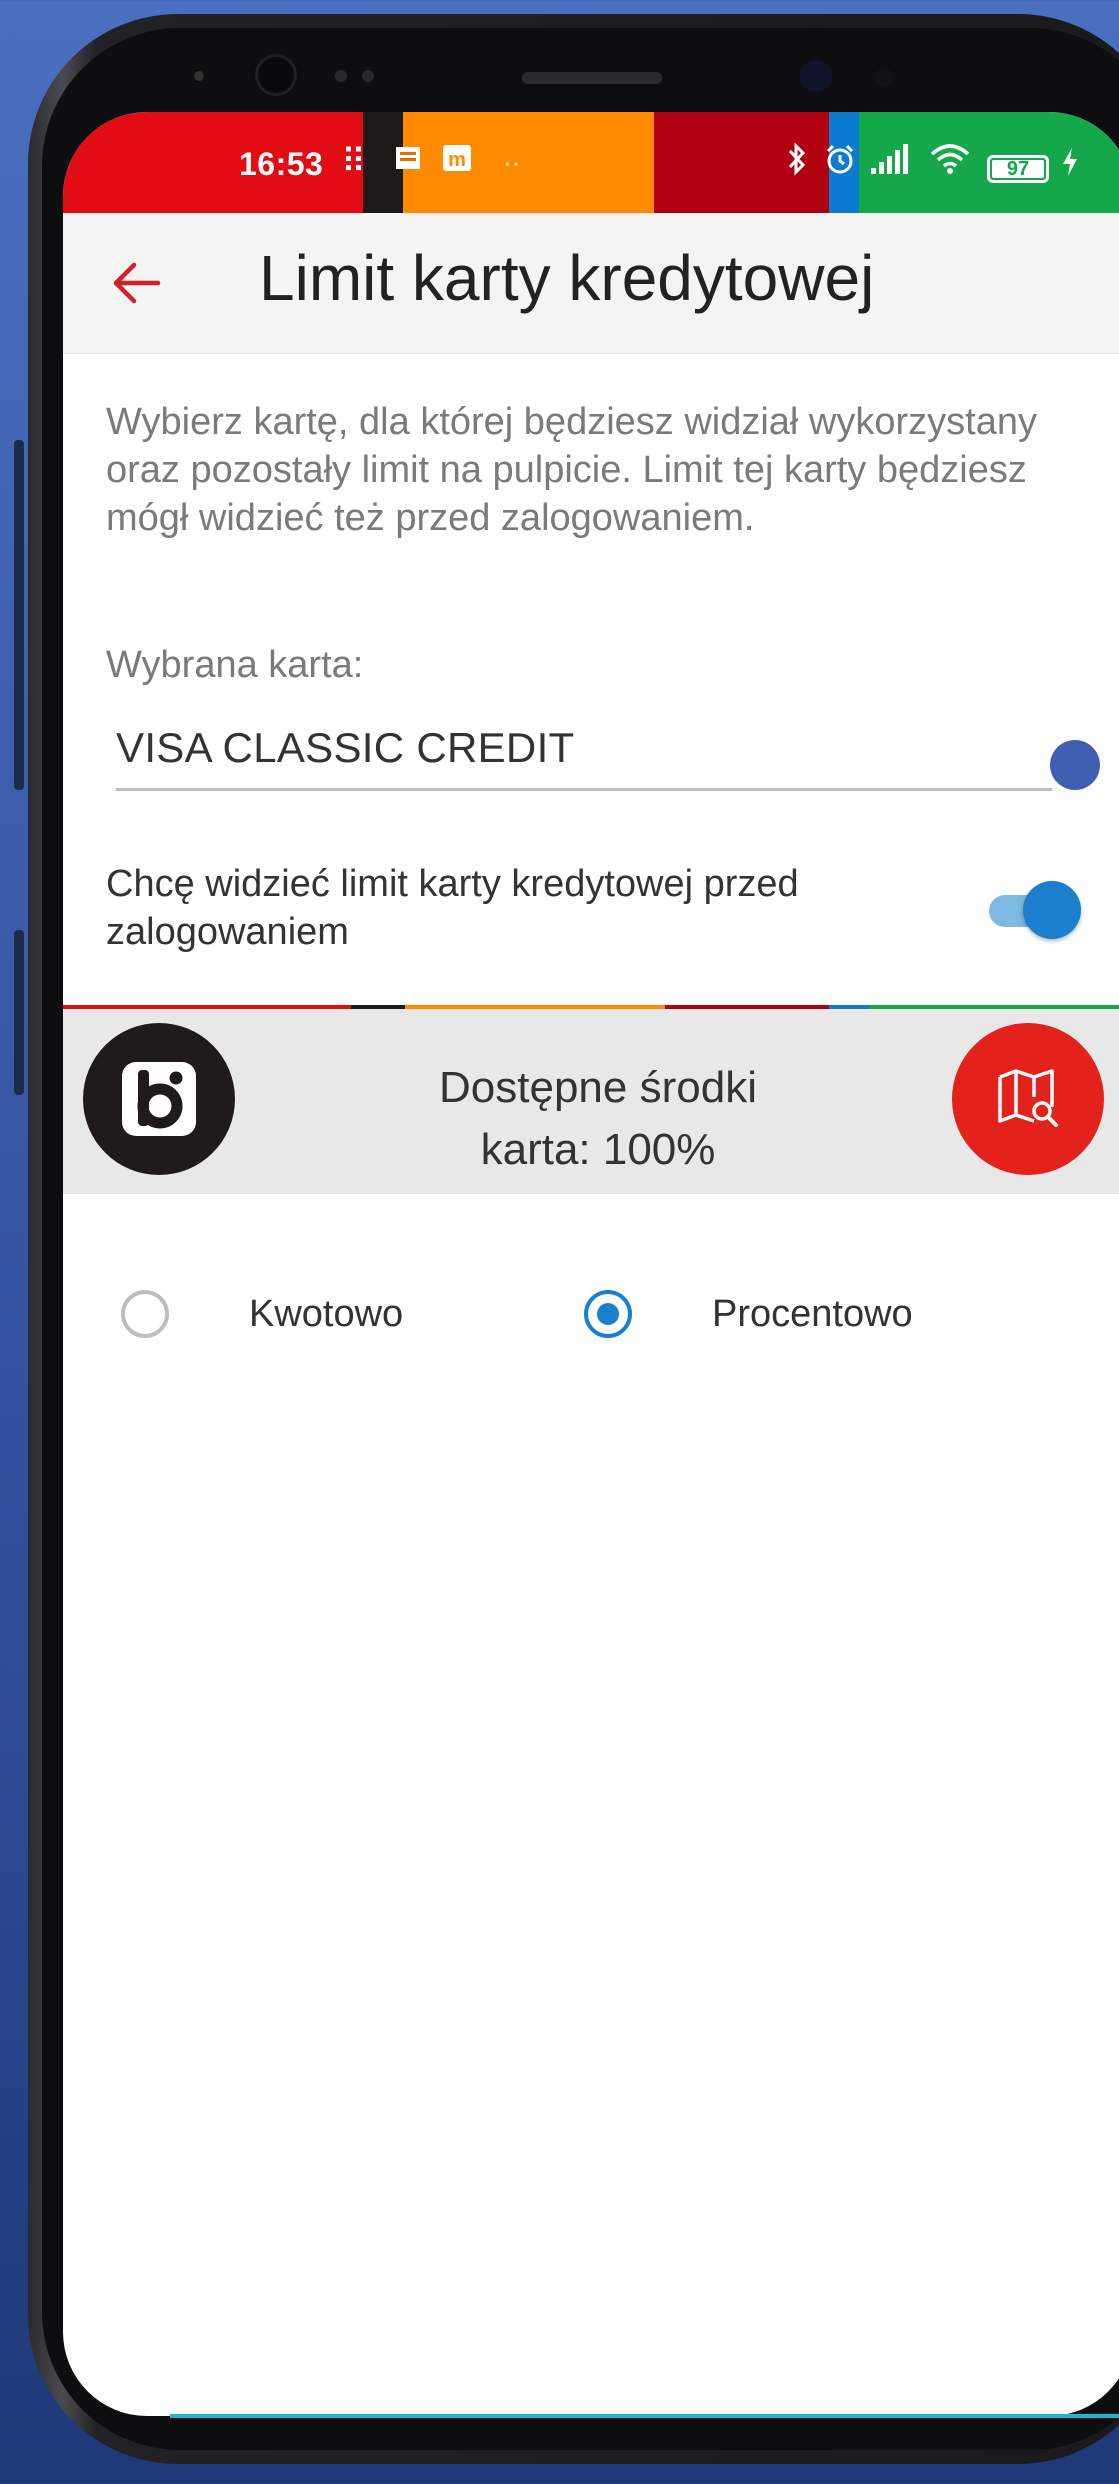 The height and width of the screenshot is (2484, 1119). What do you see at coordinates (345, 747) in the screenshot?
I see `selected-card-value: VISA CLASSIC CREDIT` at bounding box center [345, 747].